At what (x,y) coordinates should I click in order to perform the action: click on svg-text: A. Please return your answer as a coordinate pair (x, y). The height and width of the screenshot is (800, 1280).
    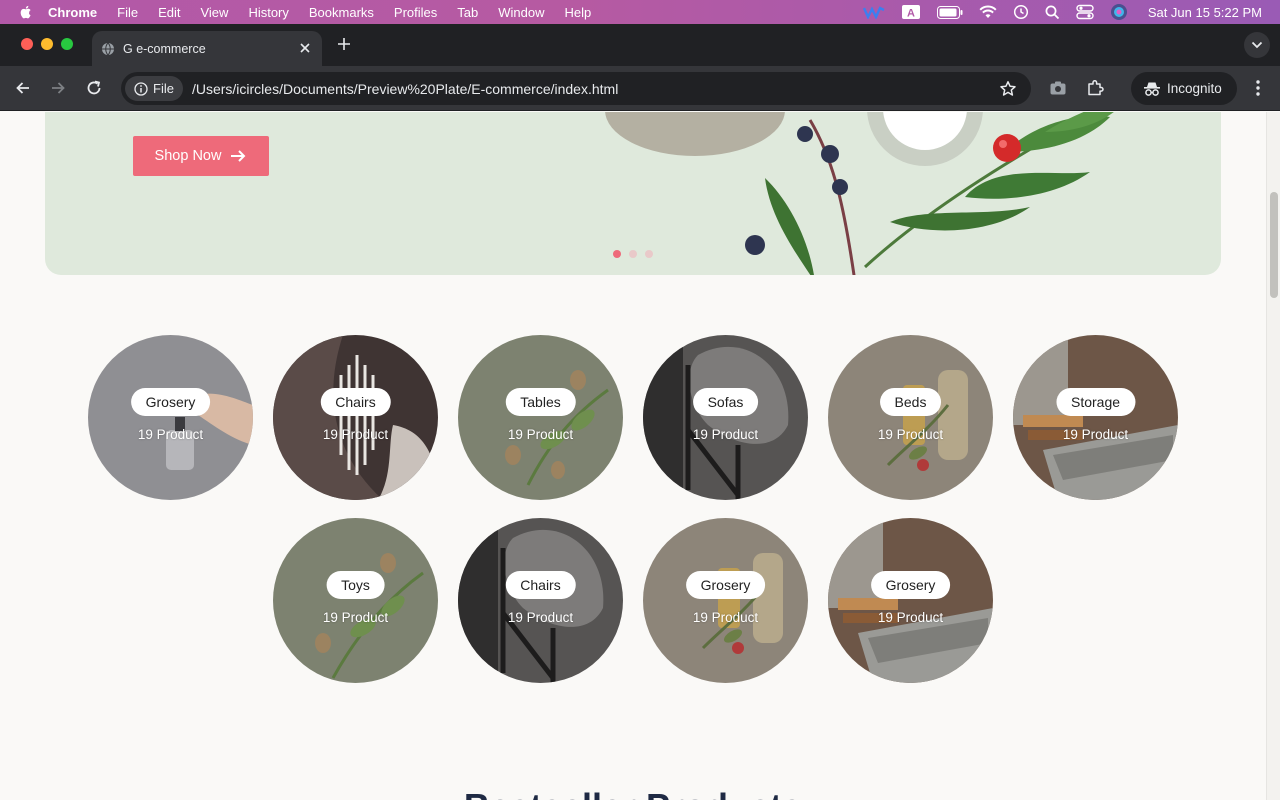
    Looking at the image, I should click on (911, 14).